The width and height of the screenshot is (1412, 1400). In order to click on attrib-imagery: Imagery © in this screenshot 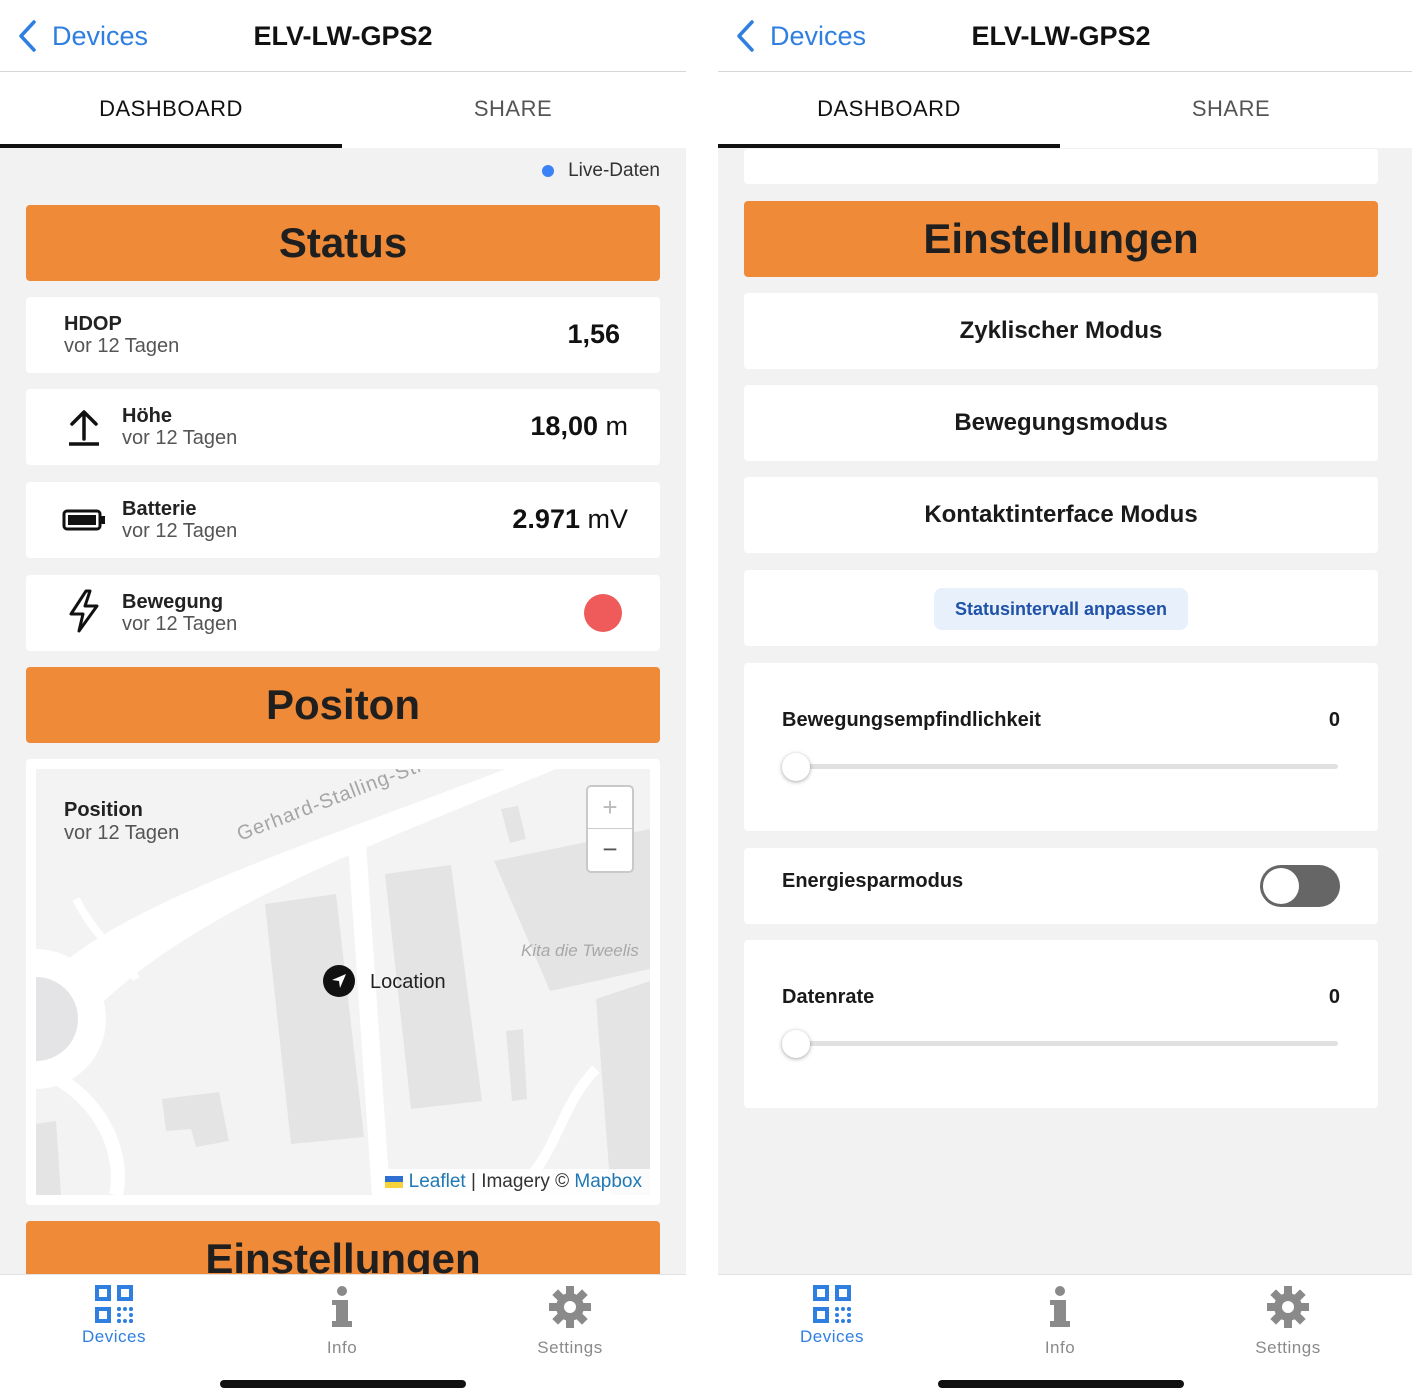, I will do `click(525, 1181)`.